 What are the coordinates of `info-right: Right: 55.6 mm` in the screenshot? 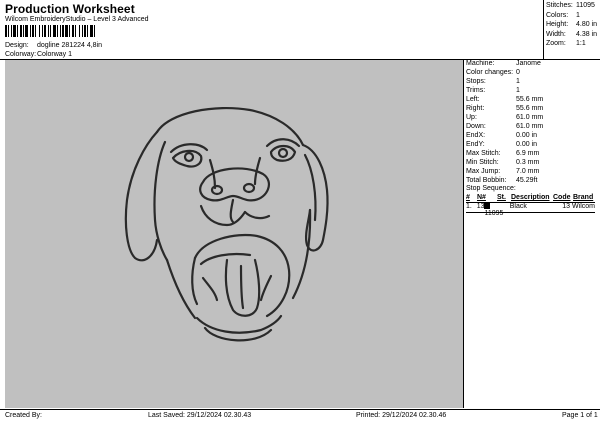 It's located at (505, 108).